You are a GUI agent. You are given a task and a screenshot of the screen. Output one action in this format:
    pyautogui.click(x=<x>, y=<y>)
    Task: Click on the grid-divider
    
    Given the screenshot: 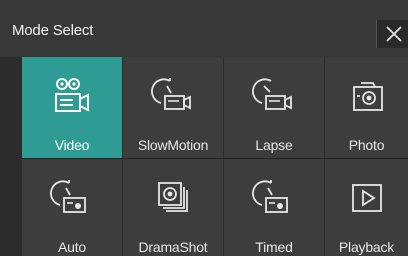 What is the action you would take?
    pyautogui.click(x=215, y=158)
    